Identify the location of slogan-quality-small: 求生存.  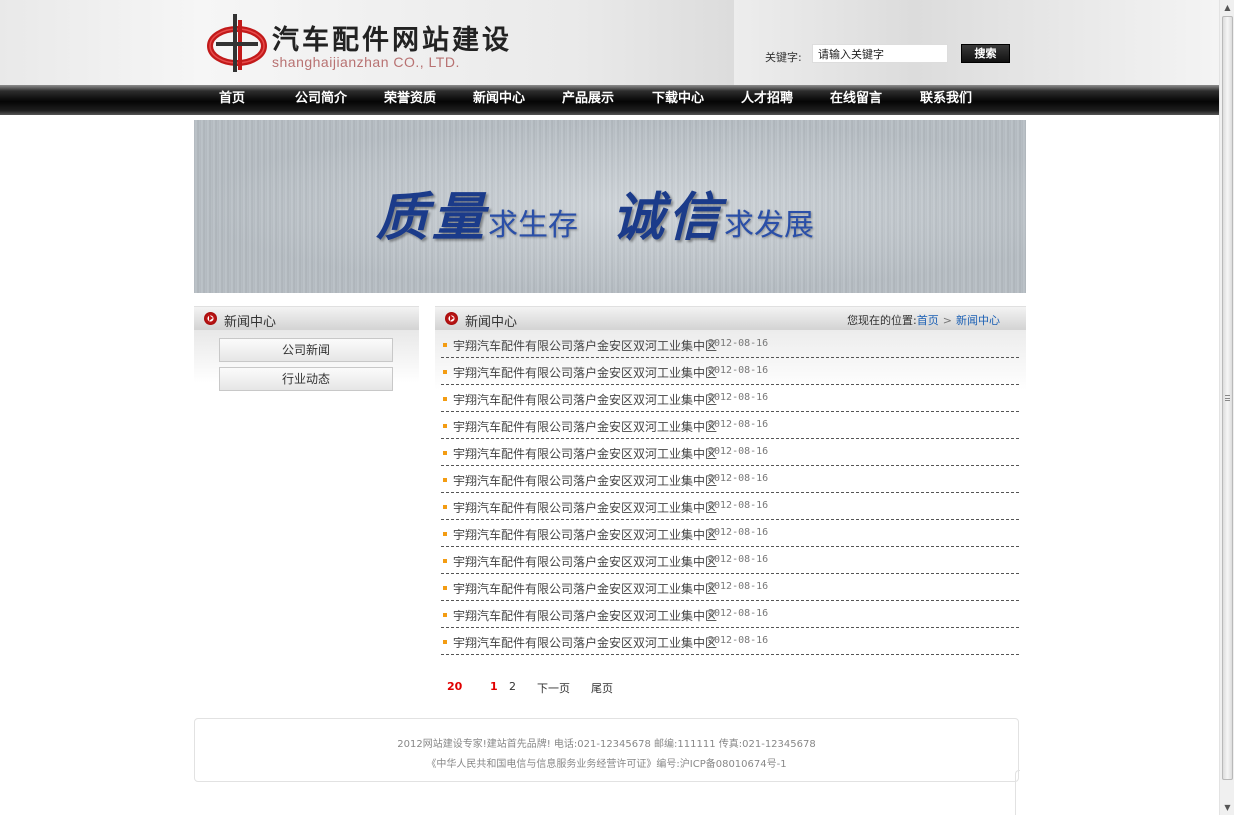
(533, 225).